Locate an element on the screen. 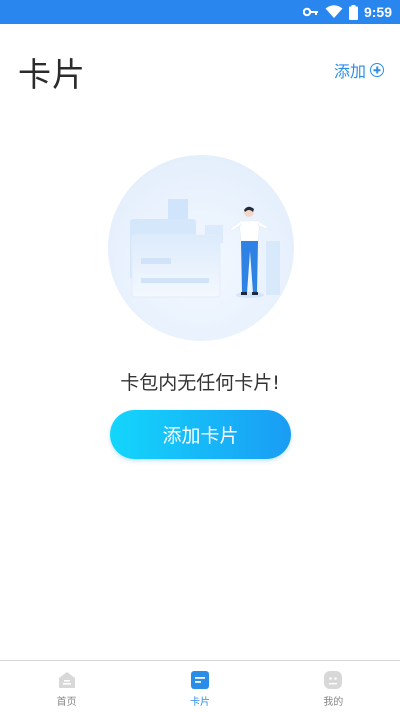  add-label: 添加 is located at coordinates (349, 71).